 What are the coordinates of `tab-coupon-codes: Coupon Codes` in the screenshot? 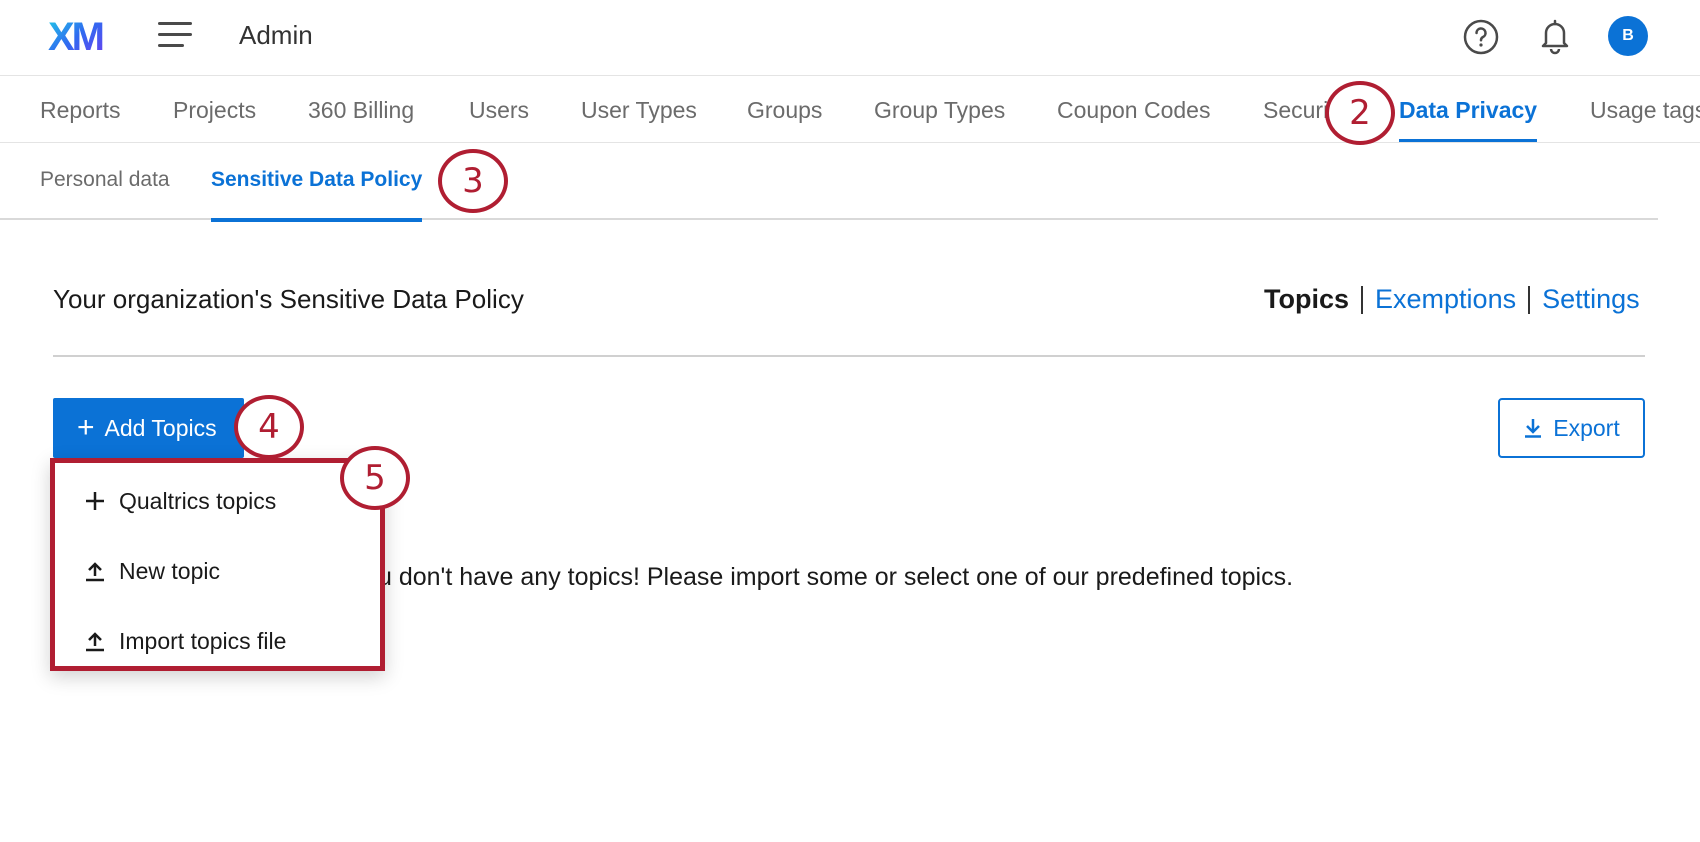 It's located at (1133, 109).